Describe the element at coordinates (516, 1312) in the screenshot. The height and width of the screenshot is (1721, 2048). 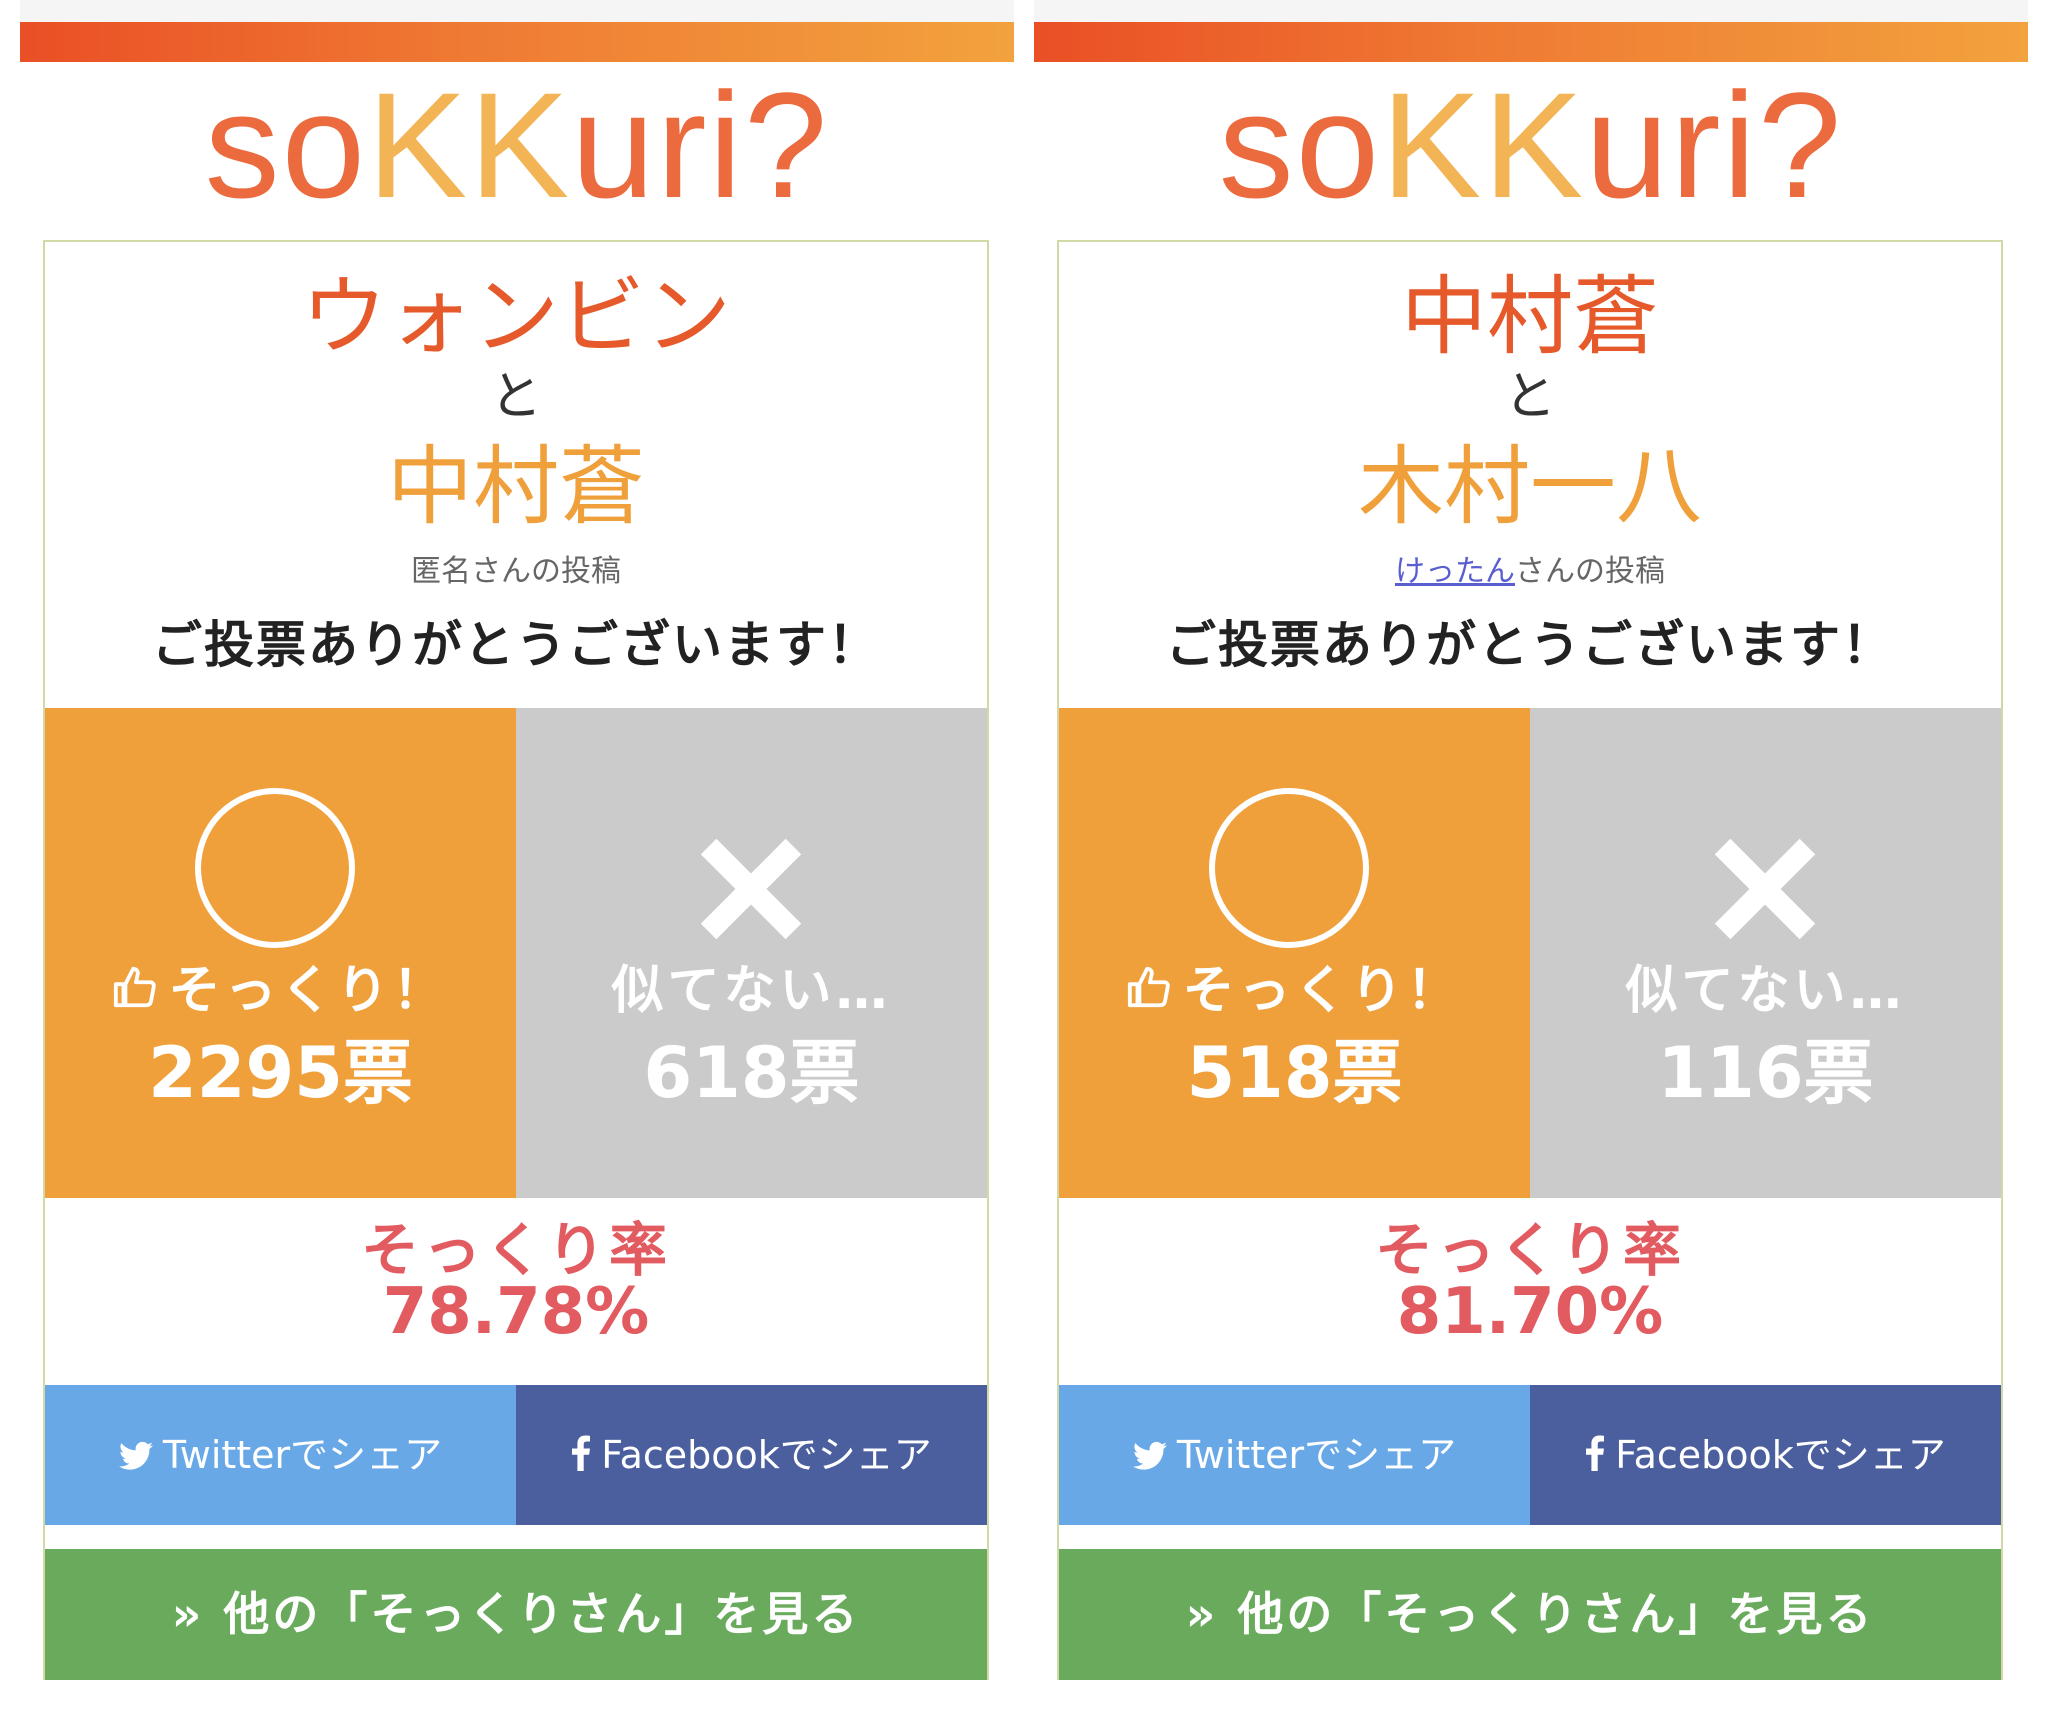
I see `similarity-rate-value: 78.78%` at that location.